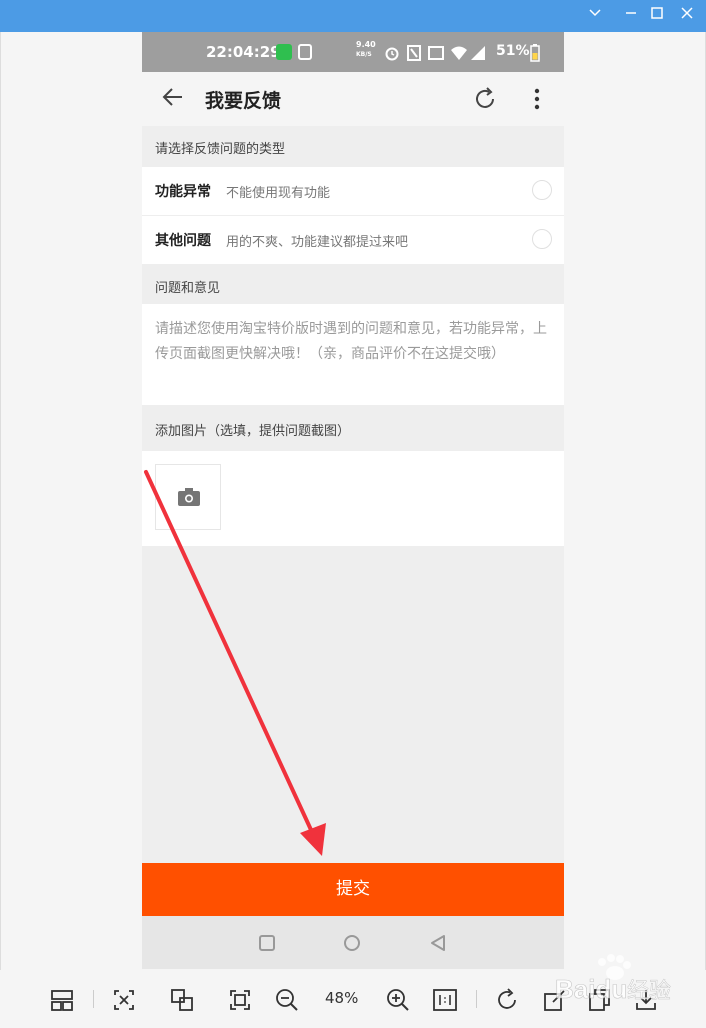 Image resolution: width=706 pixels, height=1028 pixels. I want to click on maximize-icon, so click(657, 16).